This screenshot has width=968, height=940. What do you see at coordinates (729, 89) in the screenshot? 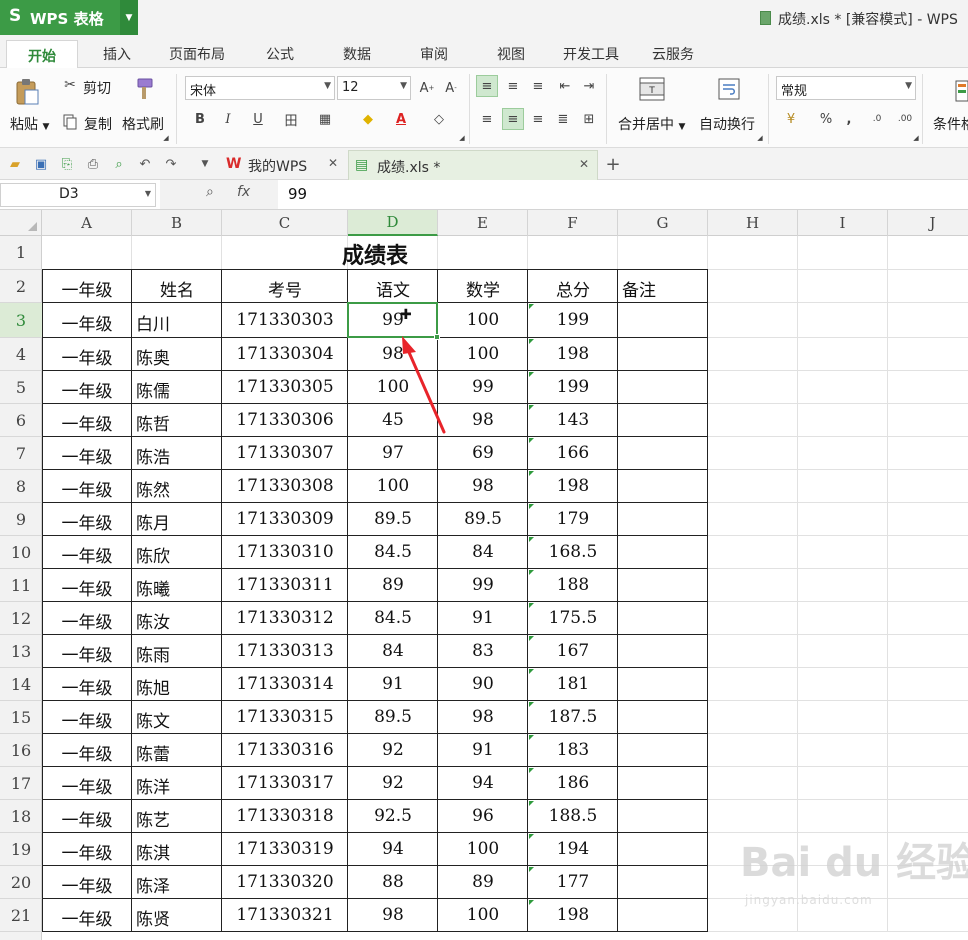
I see `wrap-text-icon` at bounding box center [729, 89].